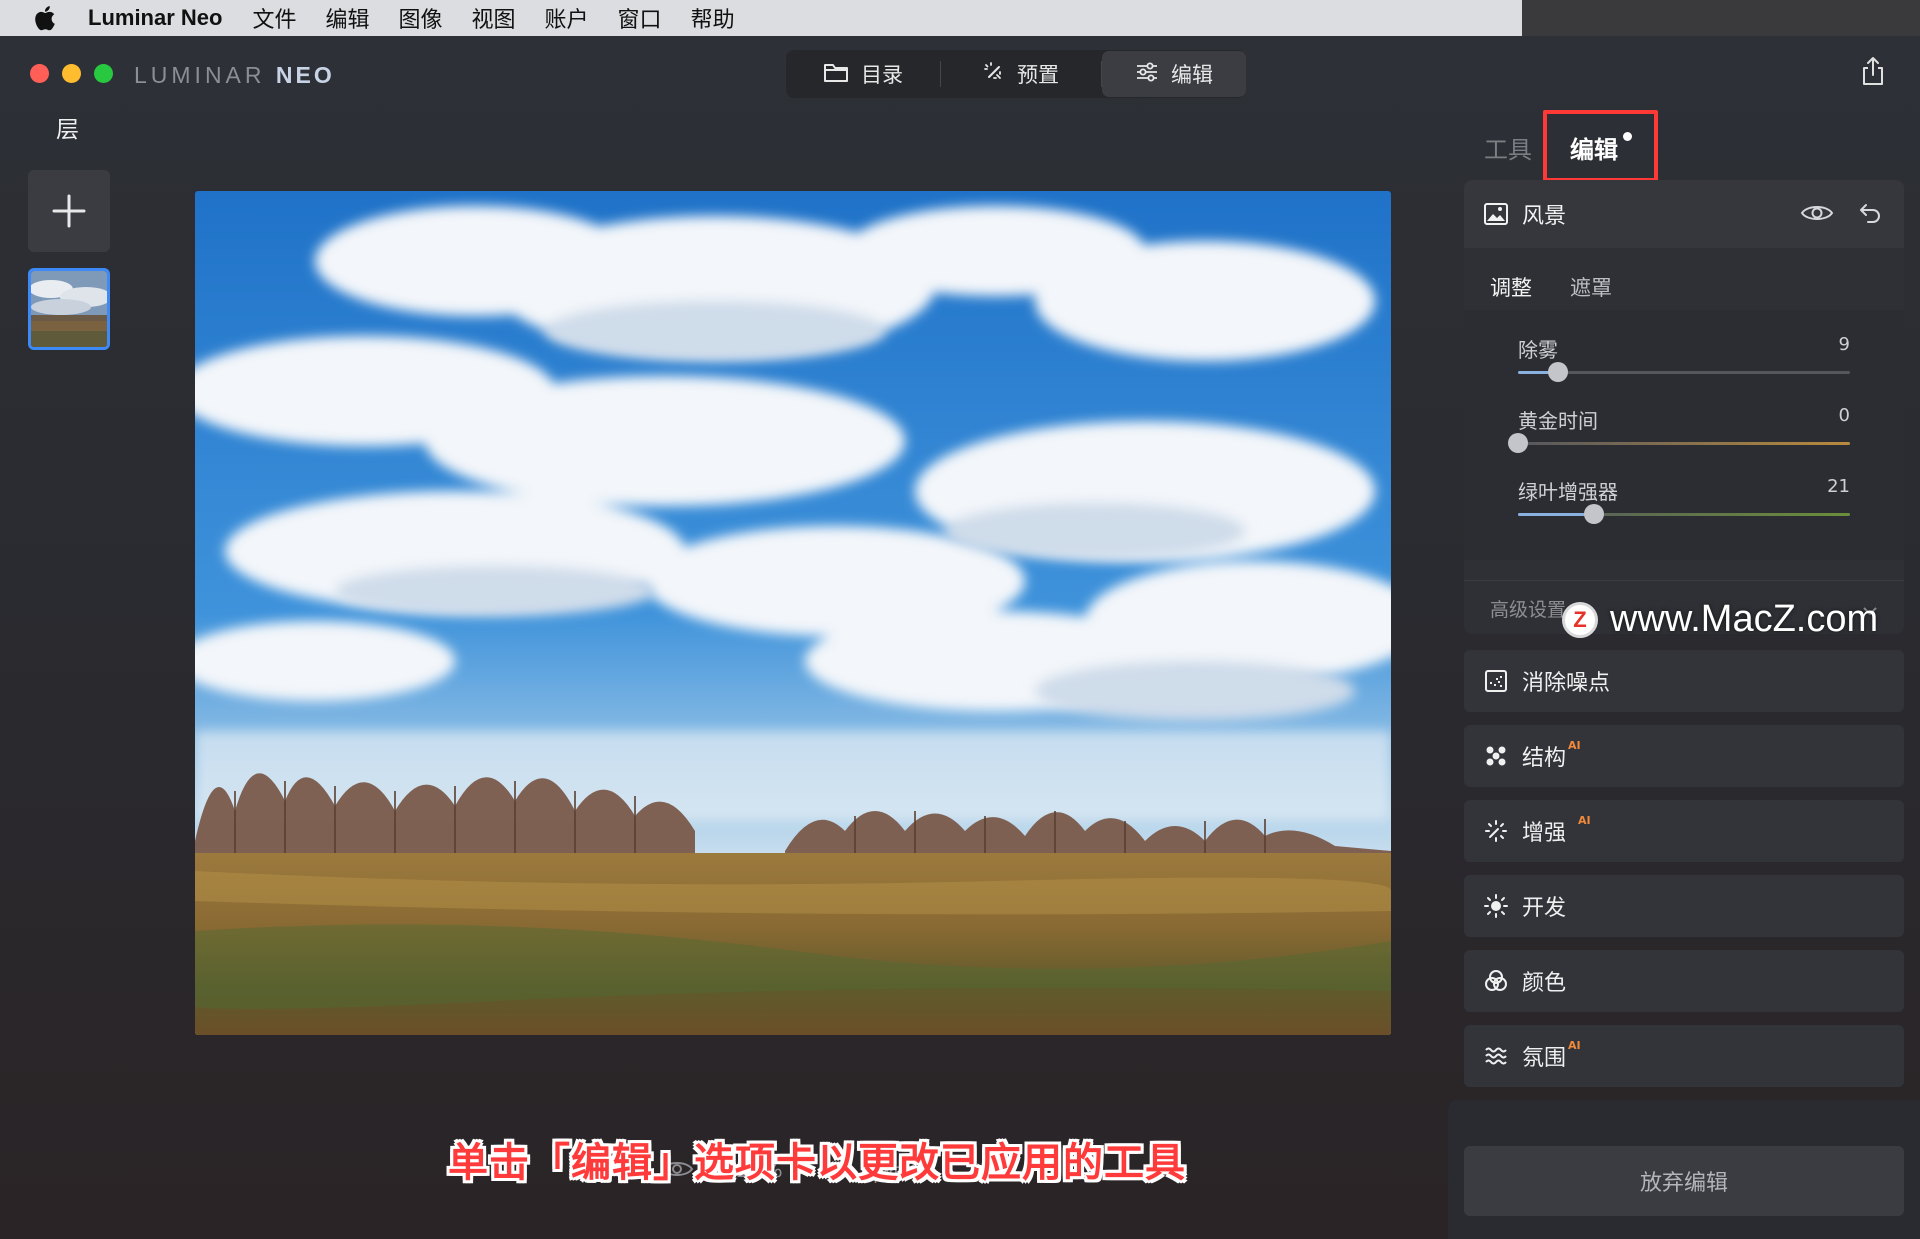 The width and height of the screenshot is (1920, 1239). What do you see at coordinates (71, 73) in the screenshot?
I see `minimize-window-button` at bounding box center [71, 73].